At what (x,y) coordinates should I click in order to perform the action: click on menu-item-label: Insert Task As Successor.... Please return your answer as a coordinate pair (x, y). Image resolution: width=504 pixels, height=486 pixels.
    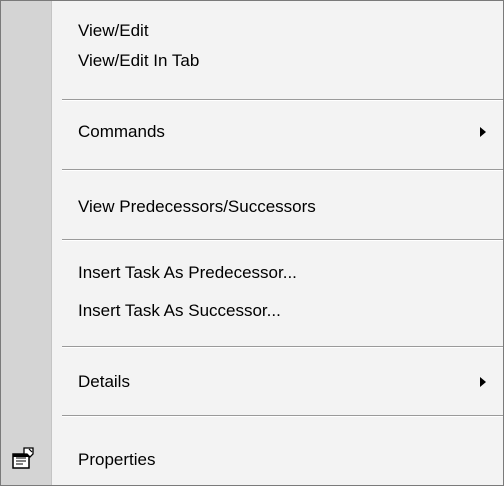
    Looking at the image, I should click on (179, 310).